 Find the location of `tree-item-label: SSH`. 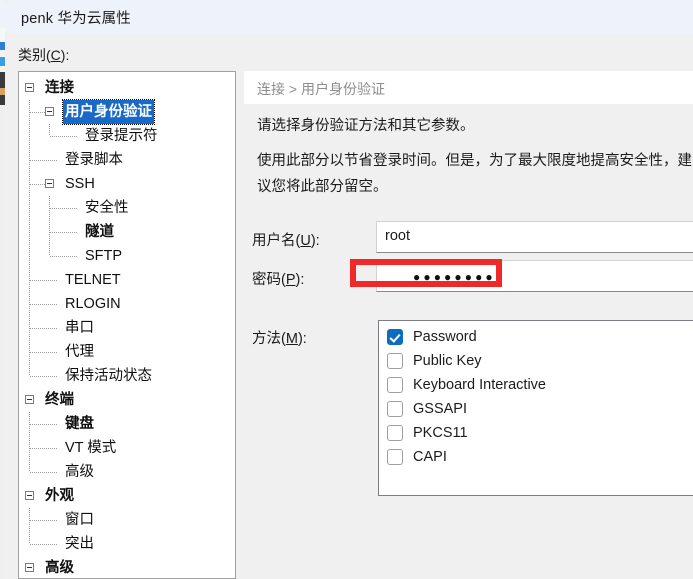

tree-item-label: SSH is located at coordinates (80, 184).